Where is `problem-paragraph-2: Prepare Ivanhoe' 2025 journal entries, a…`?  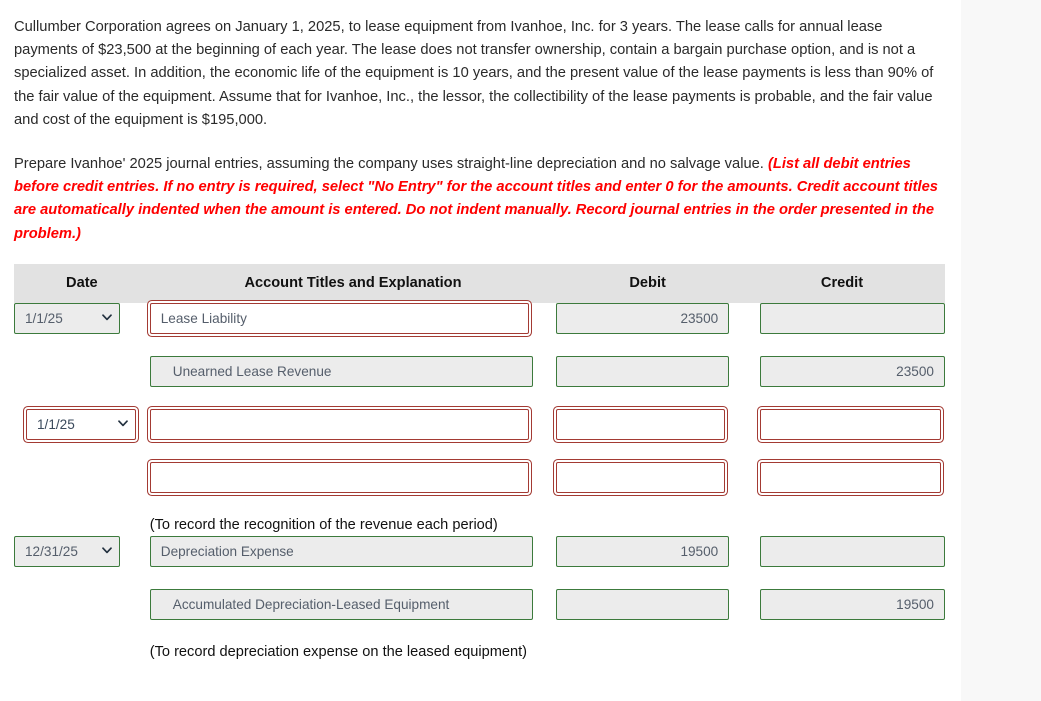
problem-paragraph-2: Prepare Ivanhoe' 2025 journal entries, a… is located at coordinates (477, 199).